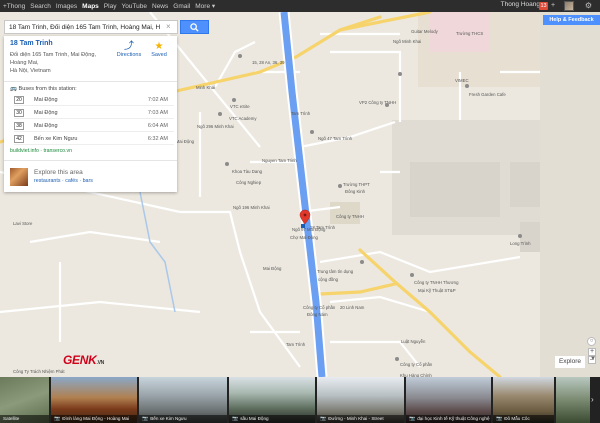 The image size is (600, 423). What do you see at coordinates (249, 182) in the screenshot?
I see `map-label: Công Nghiep` at bounding box center [249, 182].